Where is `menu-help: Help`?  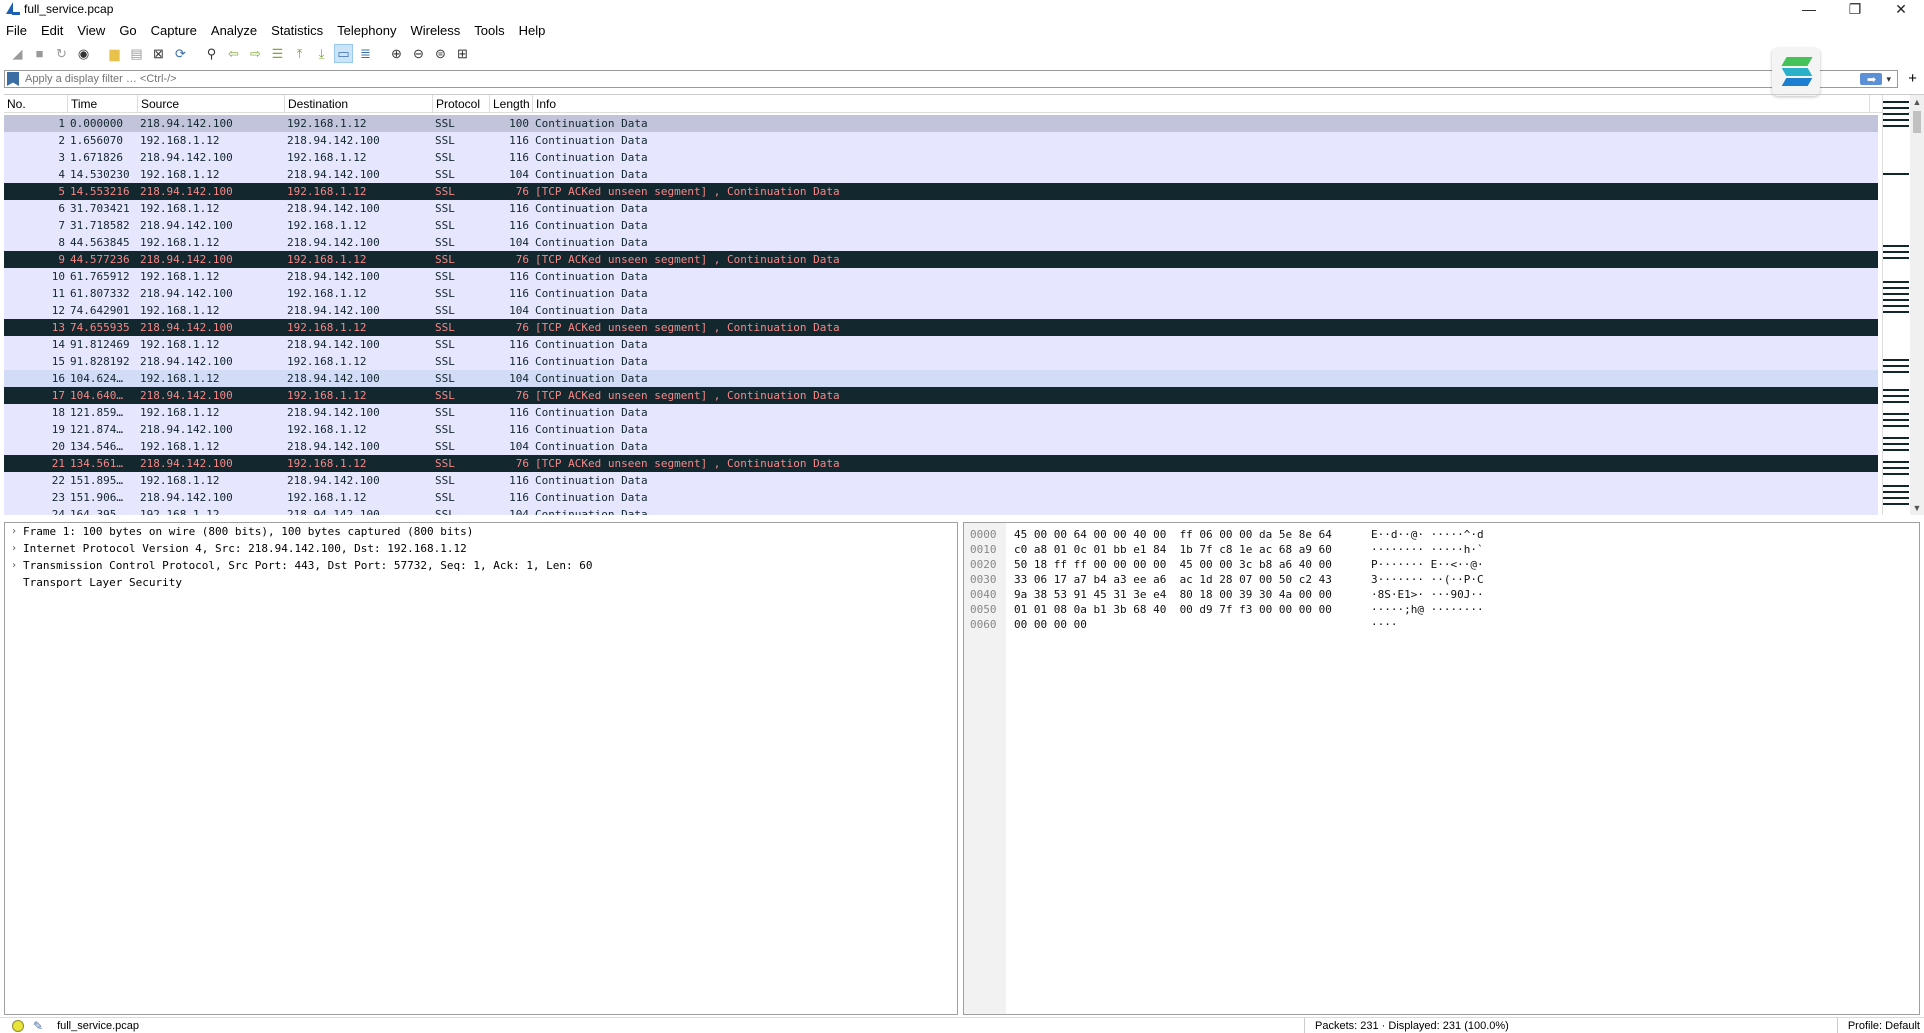
menu-help: Help is located at coordinates (532, 30).